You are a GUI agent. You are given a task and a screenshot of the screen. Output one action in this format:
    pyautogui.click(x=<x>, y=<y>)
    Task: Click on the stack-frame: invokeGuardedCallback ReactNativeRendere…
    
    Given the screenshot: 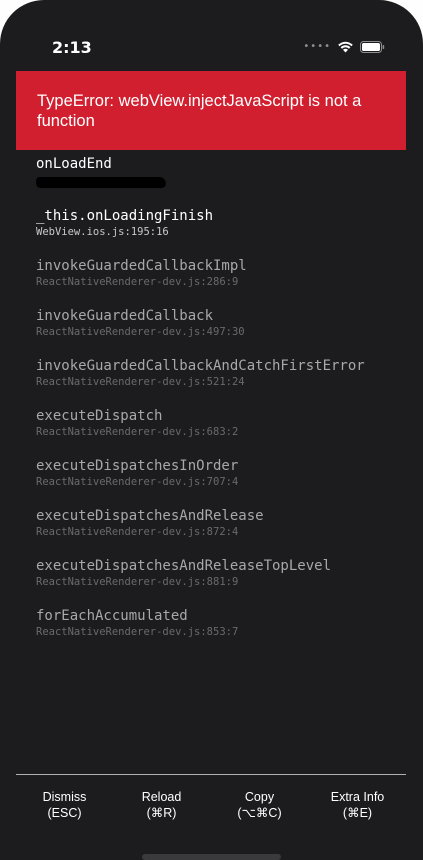 What is the action you would take?
    pyautogui.click(x=226, y=323)
    